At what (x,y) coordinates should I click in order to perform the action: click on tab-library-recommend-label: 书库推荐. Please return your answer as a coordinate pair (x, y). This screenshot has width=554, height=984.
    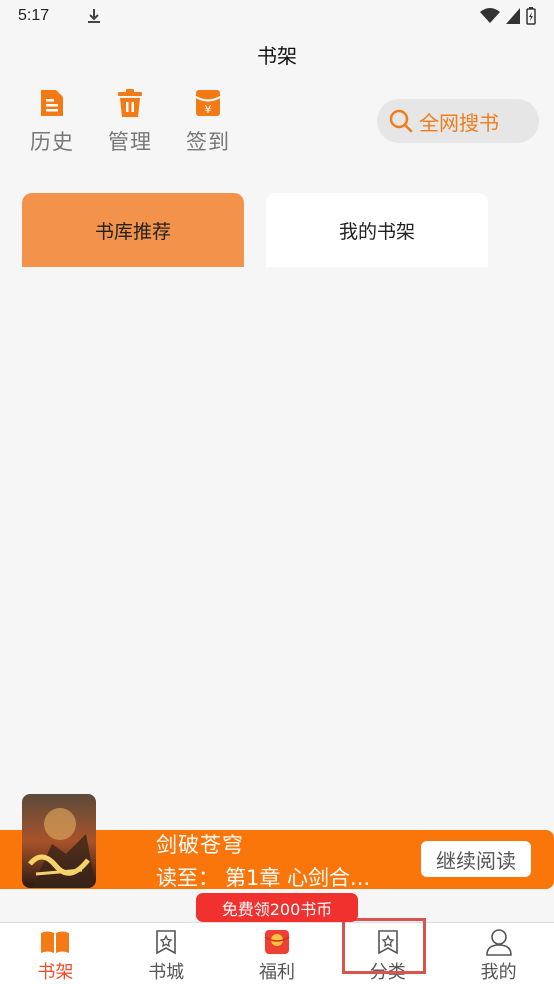
    Looking at the image, I should click on (132, 231).